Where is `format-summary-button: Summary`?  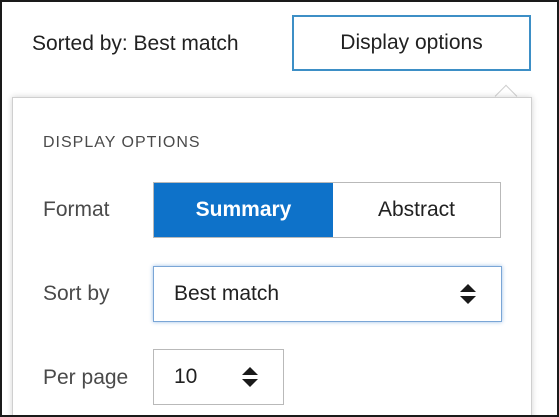 format-summary-button: Summary is located at coordinates (243, 210).